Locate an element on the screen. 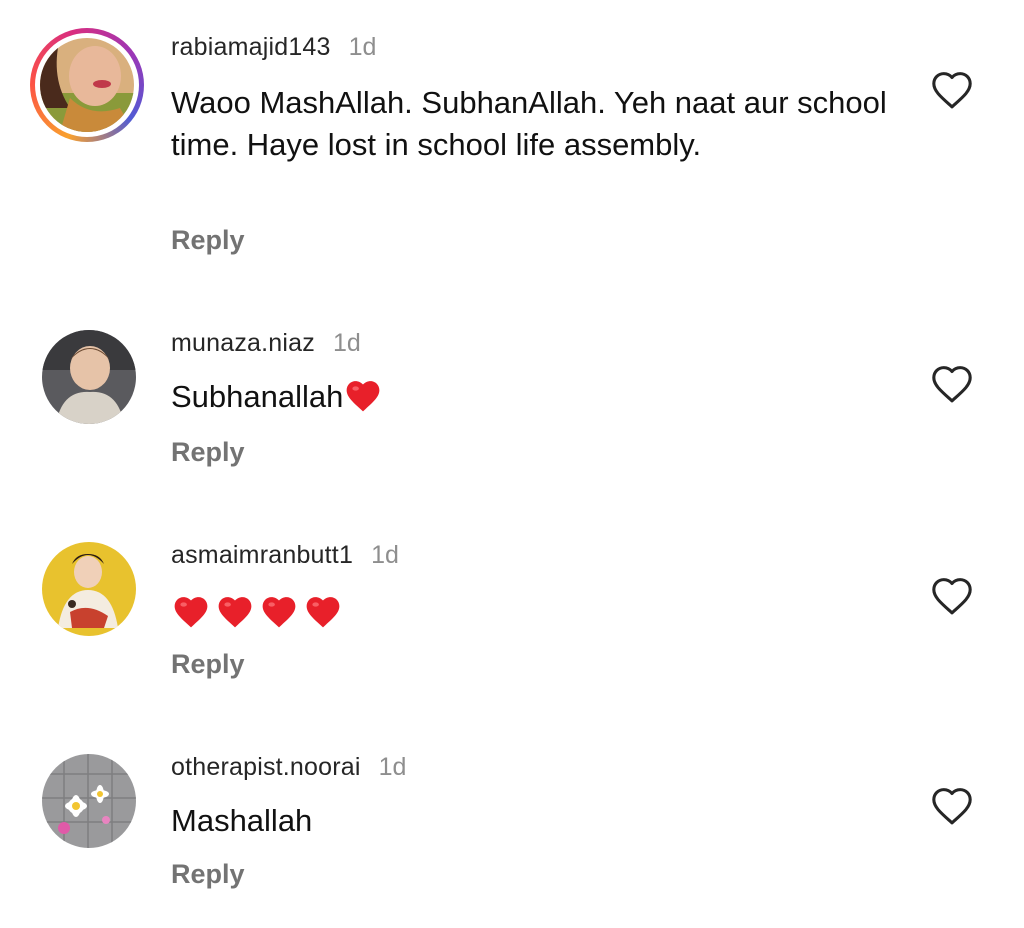  comment-text: Subhanallah is located at coordinates (531, 400).